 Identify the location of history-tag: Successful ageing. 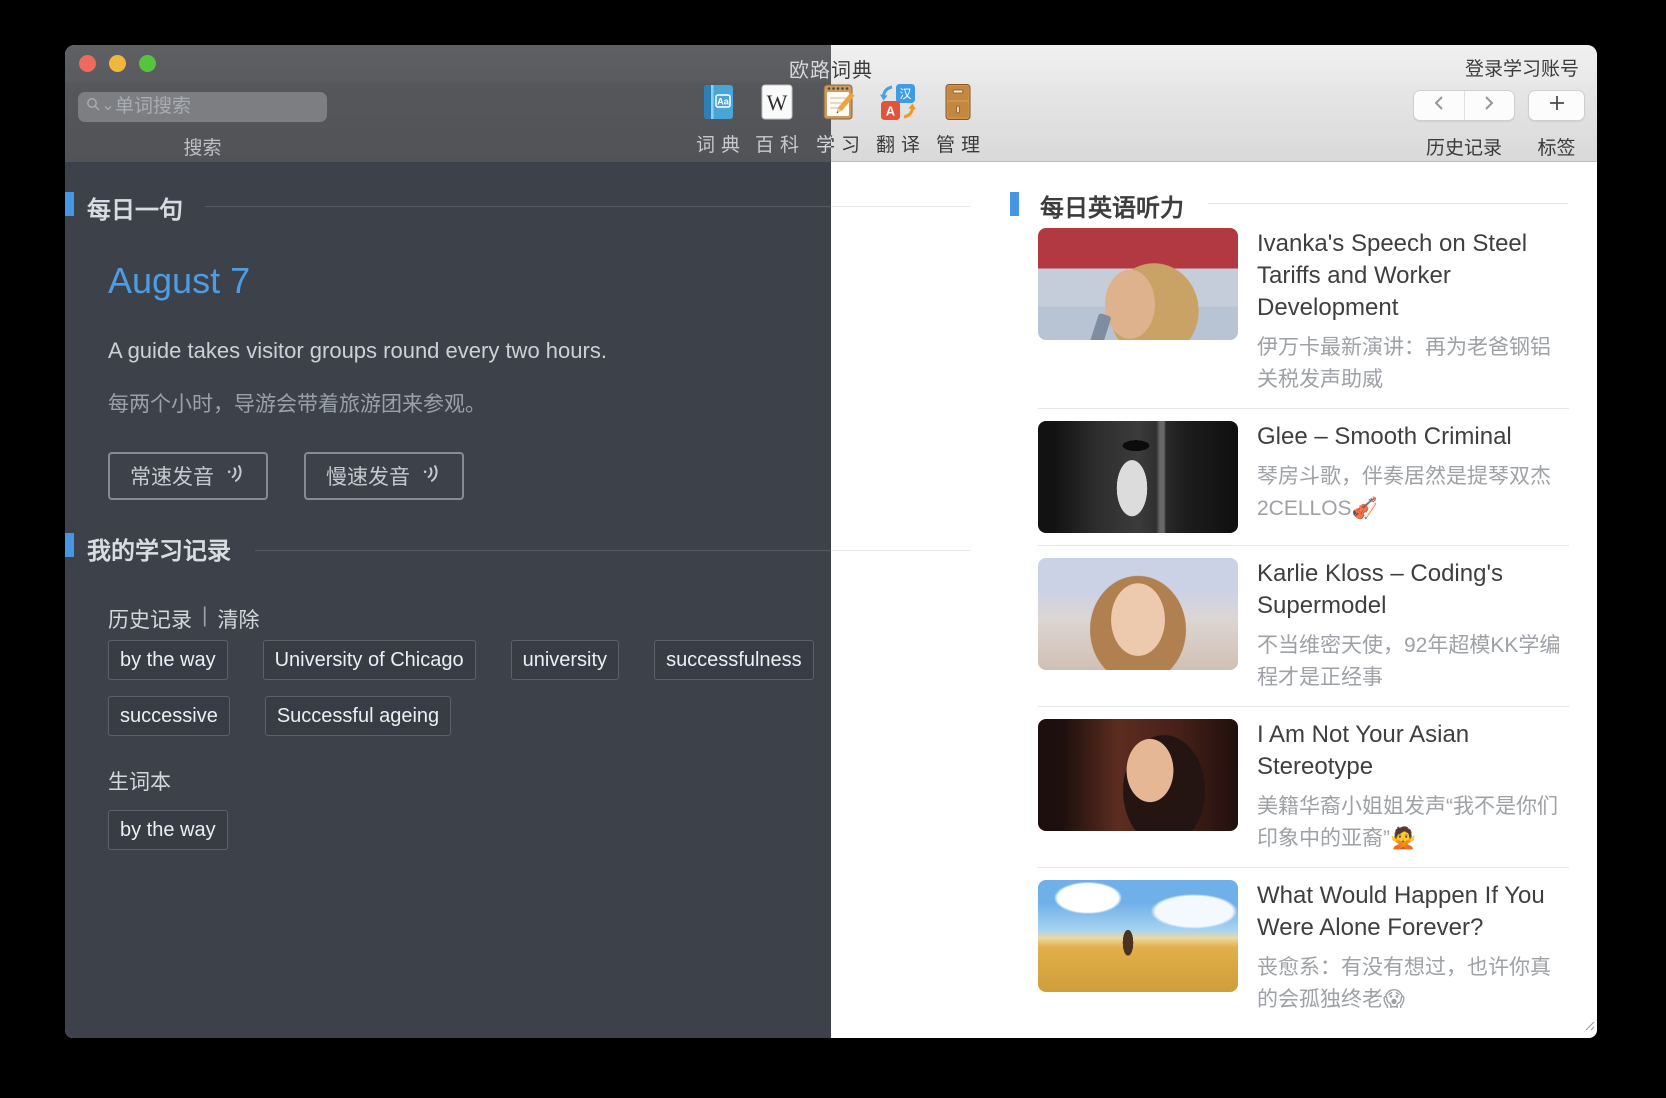
(358, 716).